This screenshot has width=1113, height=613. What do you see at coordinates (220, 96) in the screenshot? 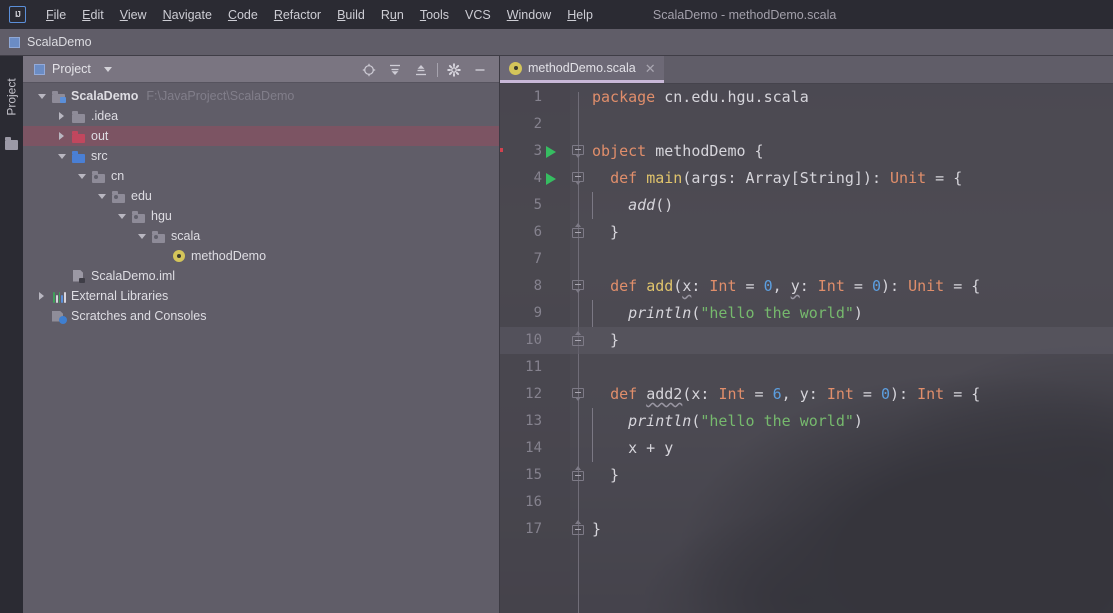
I see `tree-node-path: F:\JavaProject\ScalaDemo` at bounding box center [220, 96].